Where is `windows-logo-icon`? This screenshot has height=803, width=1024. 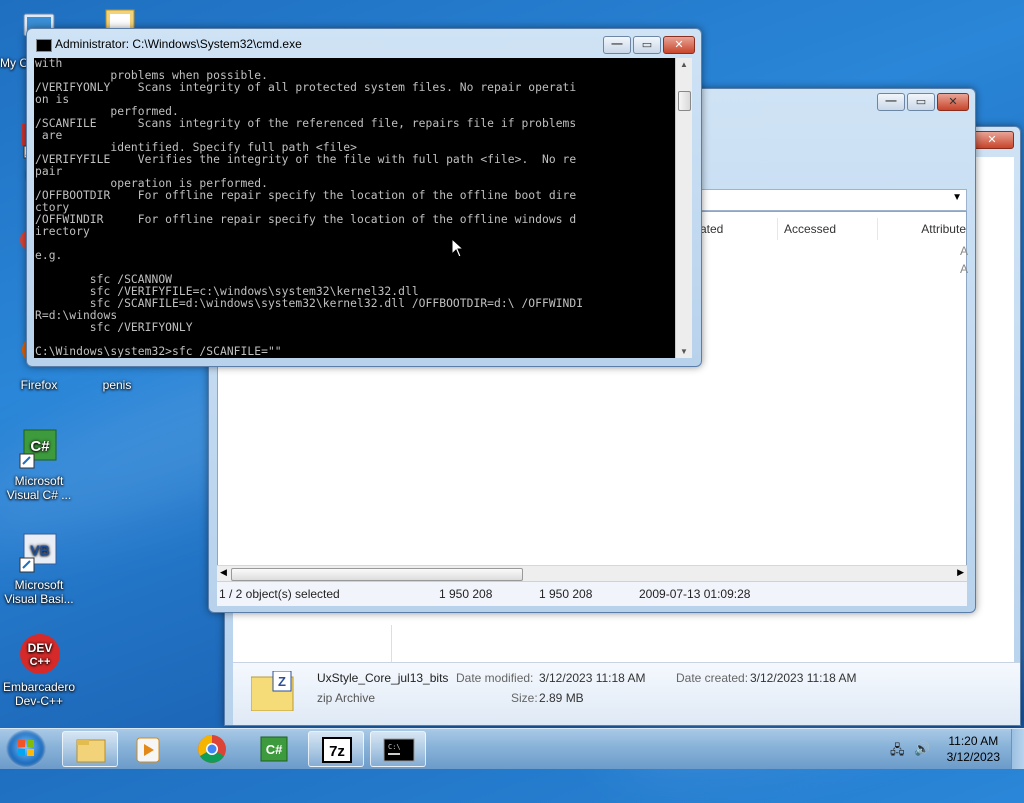 windows-logo-icon is located at coordinates (26, 748).